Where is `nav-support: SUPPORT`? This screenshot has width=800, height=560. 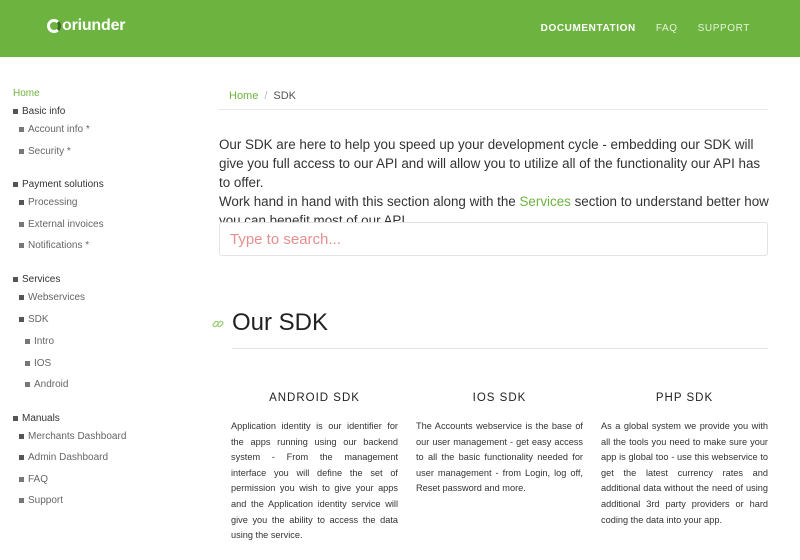 nav-support: SUPPORT is located at coordinates (724, 28).